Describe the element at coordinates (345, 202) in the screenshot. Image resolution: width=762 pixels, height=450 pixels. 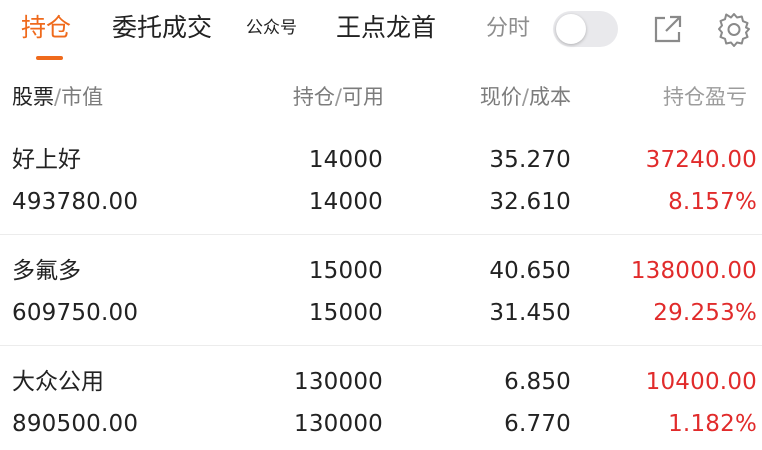
I see `available-qty: 14000` at that location.